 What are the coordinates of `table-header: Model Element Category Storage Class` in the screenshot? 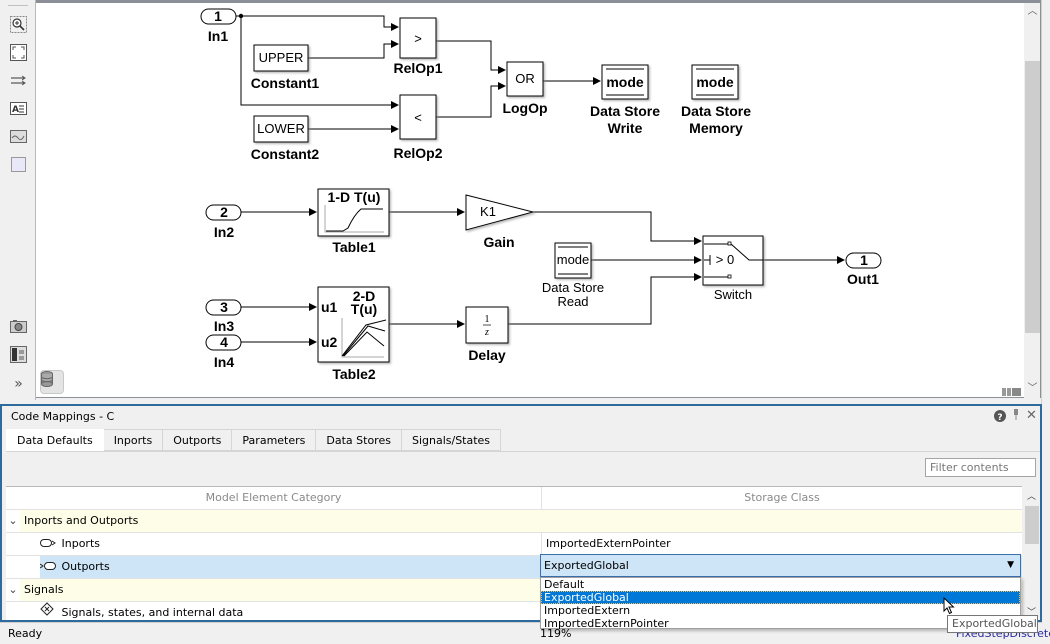 It's located at (514, 498).